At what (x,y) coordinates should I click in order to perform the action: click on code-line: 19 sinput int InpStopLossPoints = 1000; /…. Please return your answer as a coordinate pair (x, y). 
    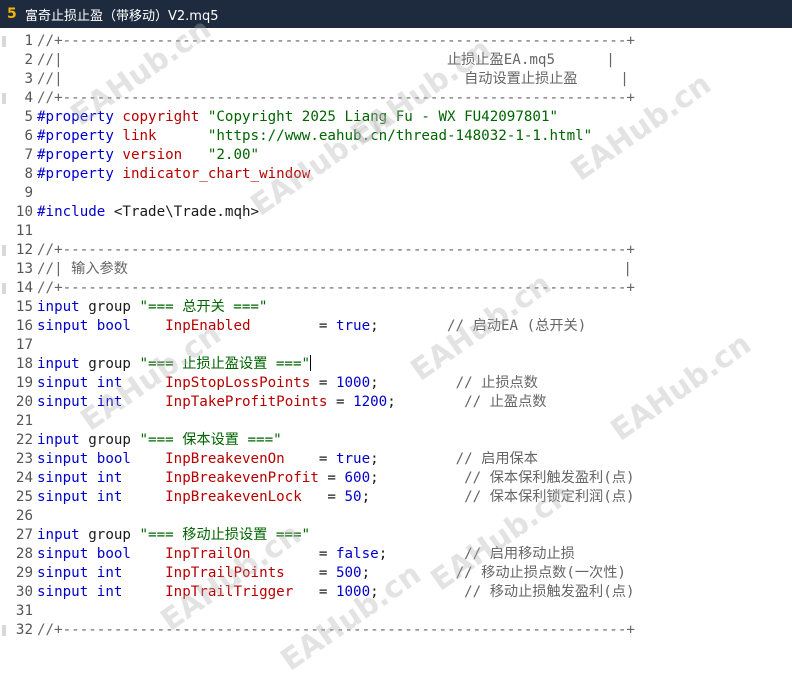
    Looking at the image, I should click on (396, 383).